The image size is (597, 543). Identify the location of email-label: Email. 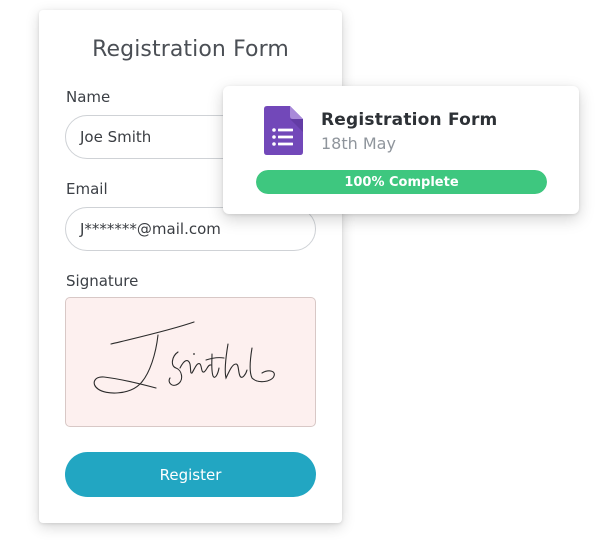
(87, 189).